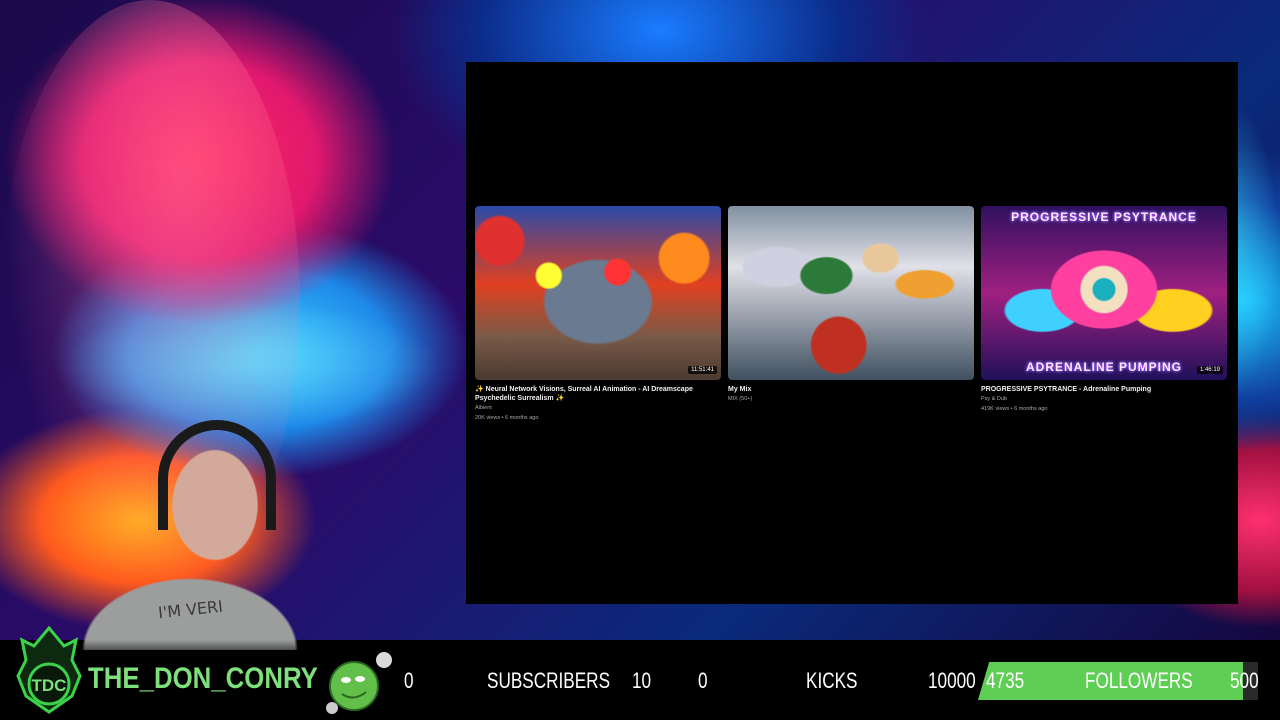 The height and width of the screenshot is (720, 1280). What do you see at coordinates (1104, 217) in the screenshot?
I see `thumbnail-overlay-top: PROGRESSIVE PSYTRANCE` at bounding box center [1104, 217].